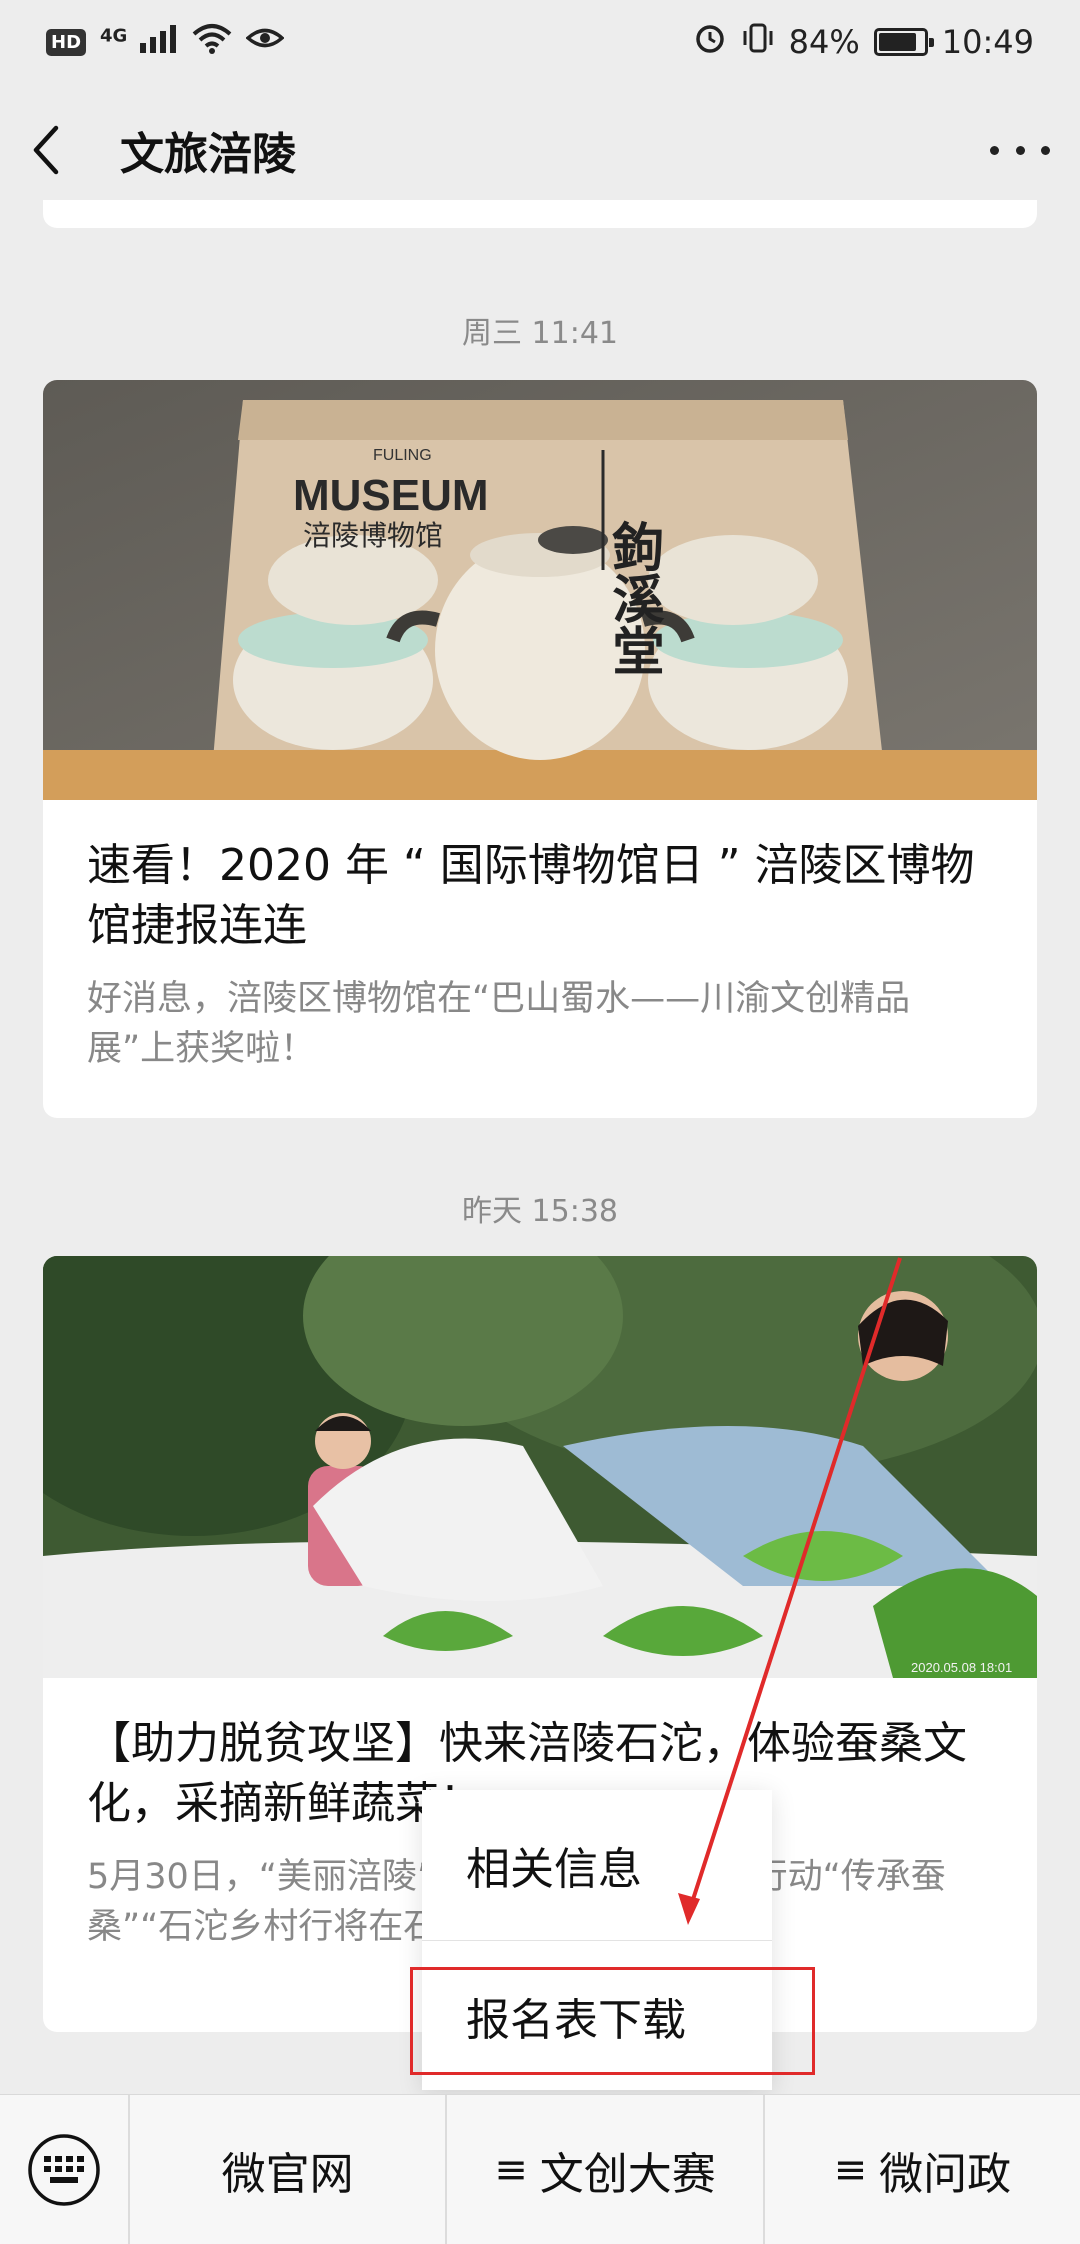 This screenshot has width=1080, height=2244. I want to click on chat-header: 文旅涪陵, so click(540, 150).